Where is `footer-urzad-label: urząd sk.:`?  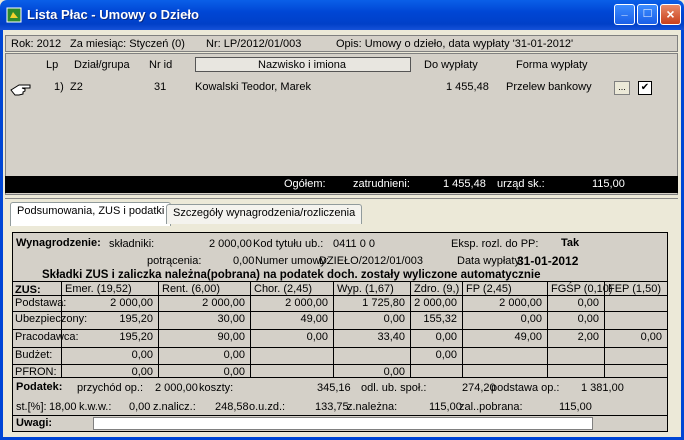 footer-urzad-label: urząd sk.: is located at coordinates (521, 184).